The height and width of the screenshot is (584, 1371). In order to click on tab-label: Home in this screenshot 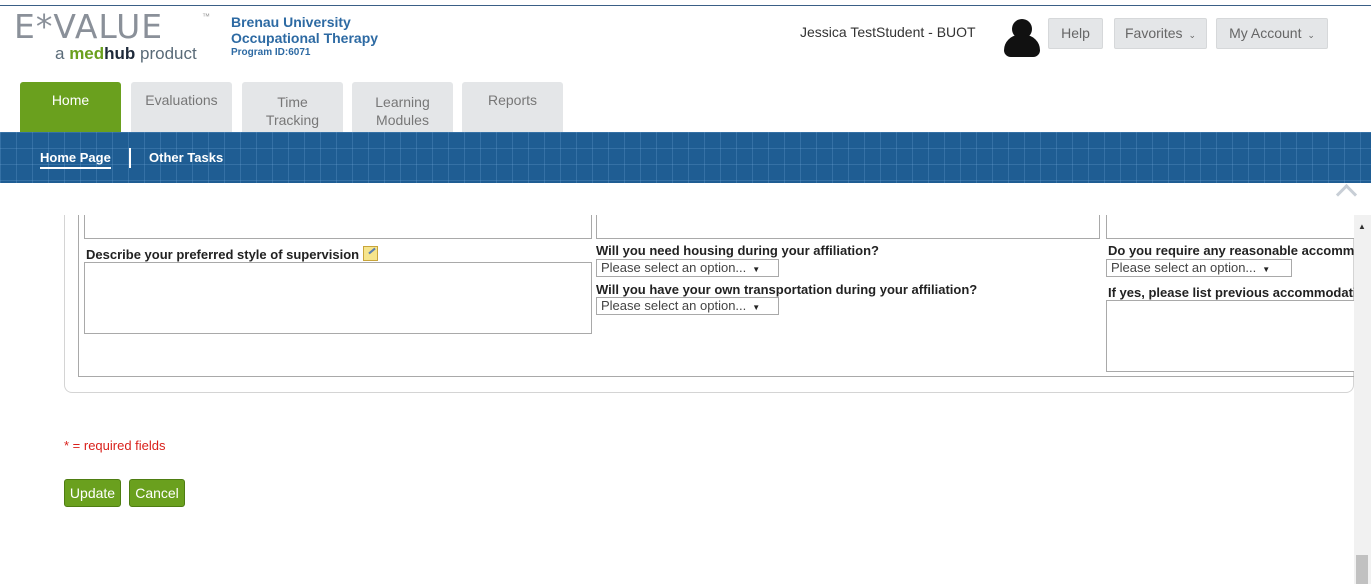, I will do `click(70, 100)`.